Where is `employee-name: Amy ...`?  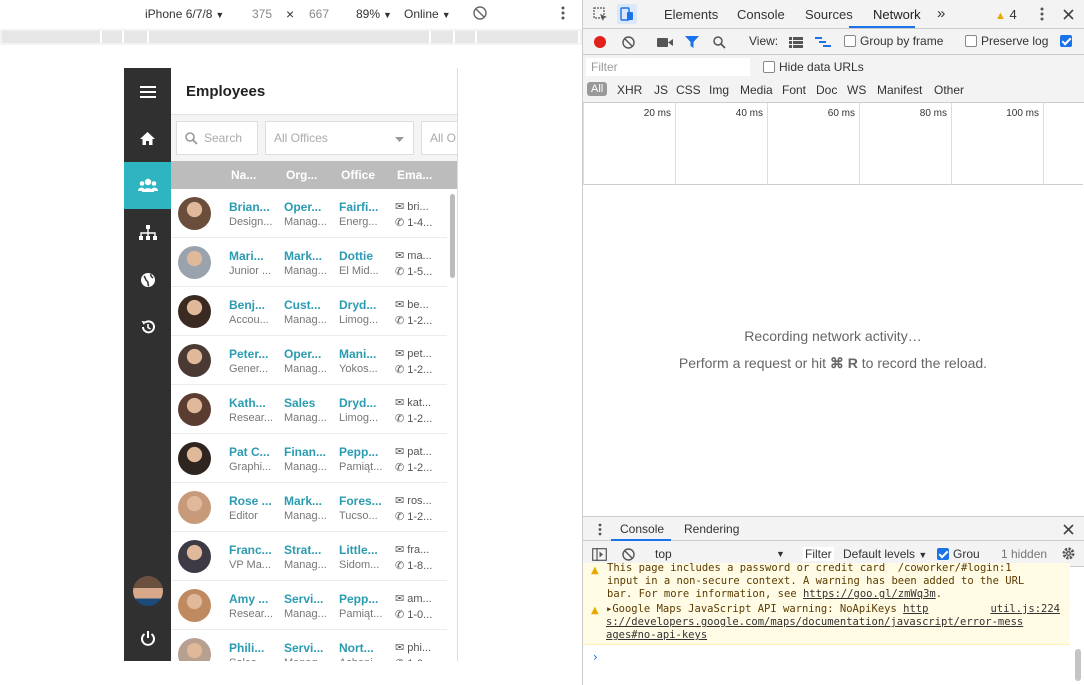
employee-name: Amy ... is located at coordinates (251, 599).